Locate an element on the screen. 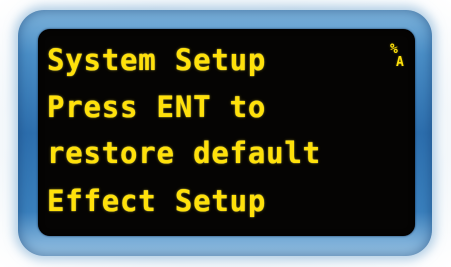 The width and height of the screenshot is (451, 267). mode-indicator-bottom: A is located at coordinates (400, 62).